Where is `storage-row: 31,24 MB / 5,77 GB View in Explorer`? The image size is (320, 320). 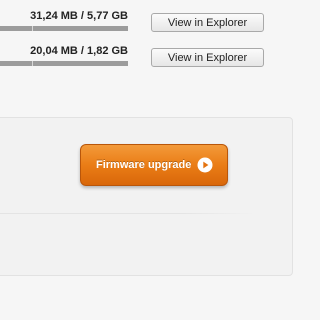 storage-row: 31,24 MB / 5,77 GB View in Explorer is located at coordinates (160, 19).